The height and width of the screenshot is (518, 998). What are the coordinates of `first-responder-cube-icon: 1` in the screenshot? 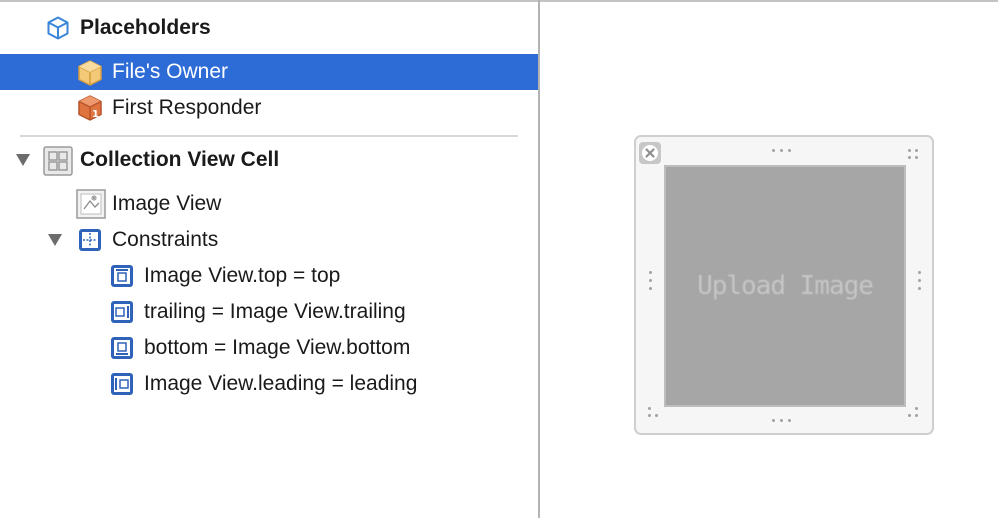 It's located at (90, 108).